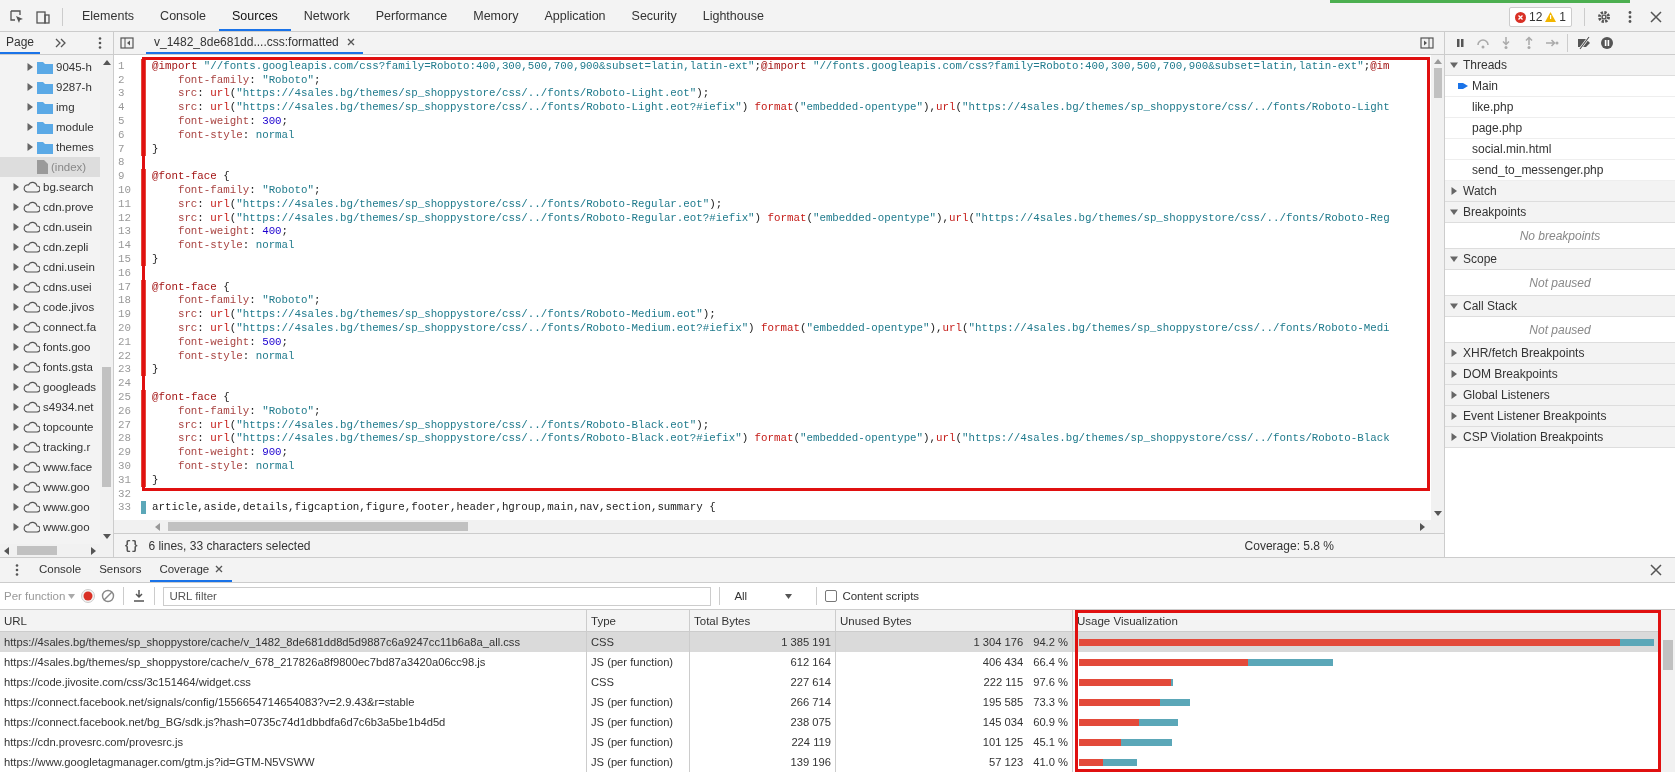 This screenshot has height=782, width=1675. I want to click on tree-item: www.face, so click(50, 467).